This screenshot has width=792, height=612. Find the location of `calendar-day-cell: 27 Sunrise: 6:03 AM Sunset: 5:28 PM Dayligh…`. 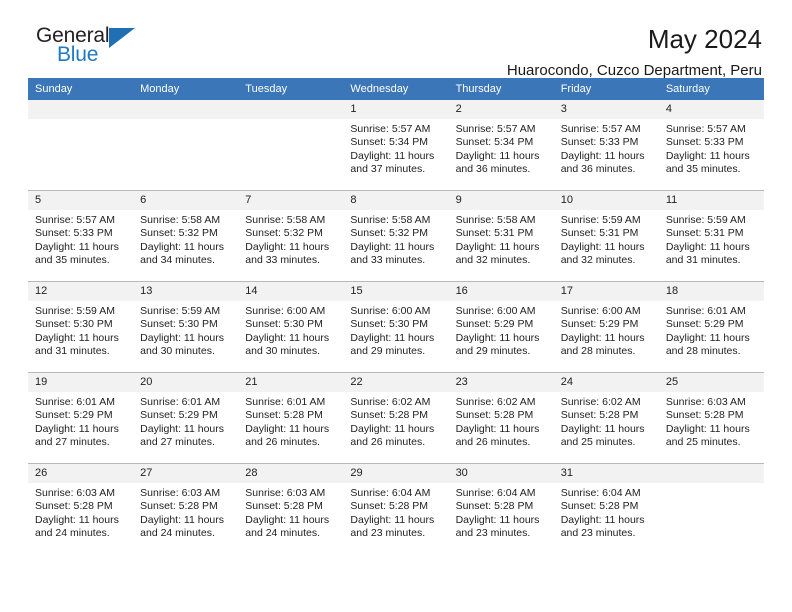

calendar-day-cell: 27 Sunrise: 6:03 AM Sunset: 5:28 PM Dayligh… is located at coordinates (186, 508).